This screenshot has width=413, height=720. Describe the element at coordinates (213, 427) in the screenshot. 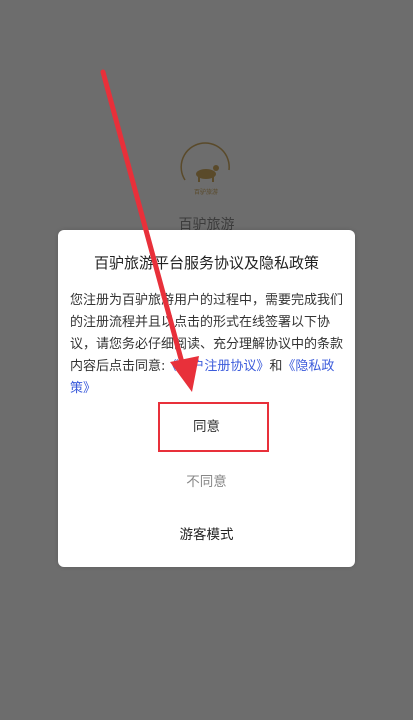

I see `agree-highlight-box` at that location.